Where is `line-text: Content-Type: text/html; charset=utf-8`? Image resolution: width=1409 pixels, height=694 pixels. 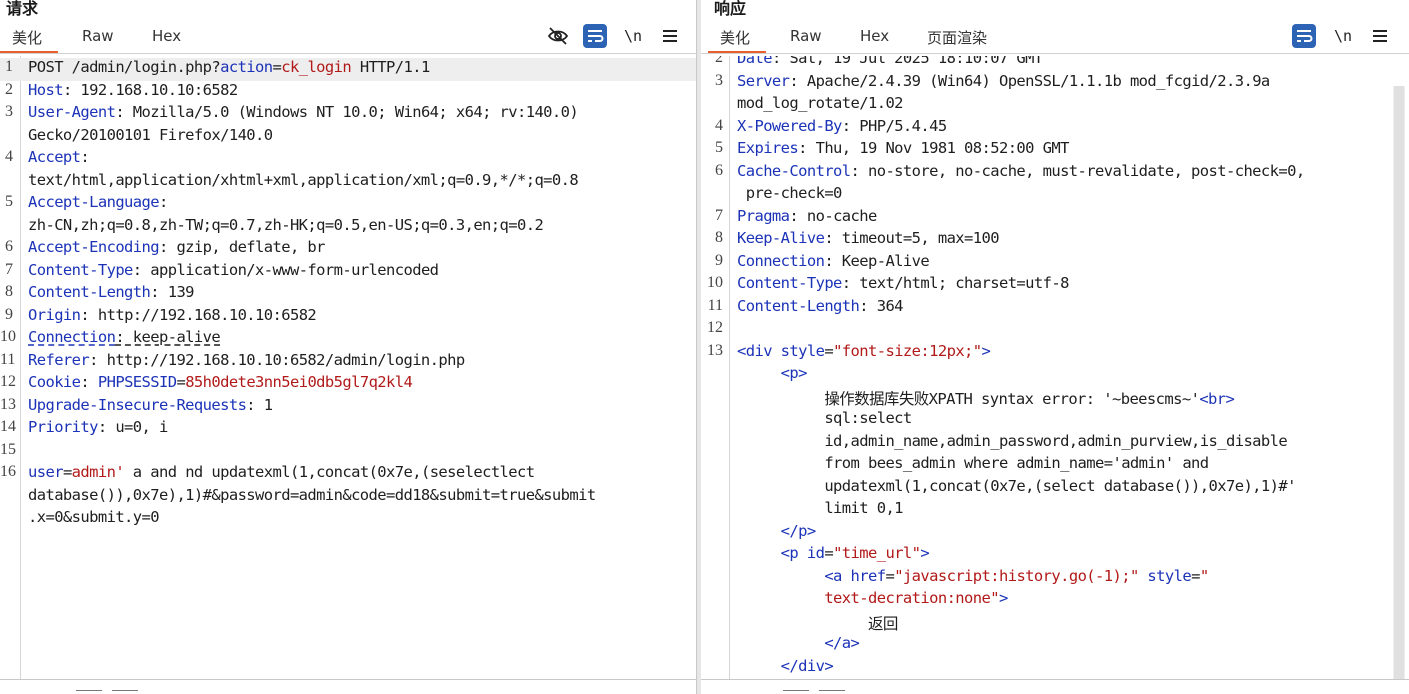 line-text: Content-Type: text/html; charset=utf-8 is located at coordinates (903, 283).